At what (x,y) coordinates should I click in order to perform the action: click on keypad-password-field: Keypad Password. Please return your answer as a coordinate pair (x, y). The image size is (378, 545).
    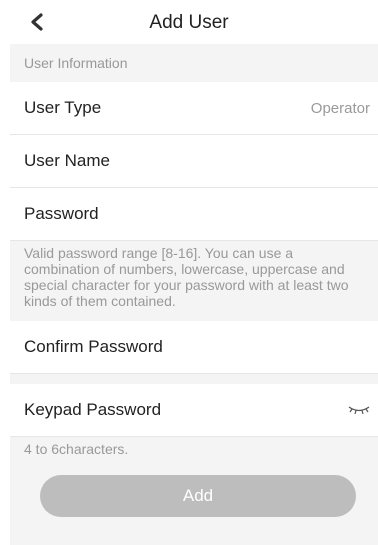
    Looking at the image, I should click on (194, 410).